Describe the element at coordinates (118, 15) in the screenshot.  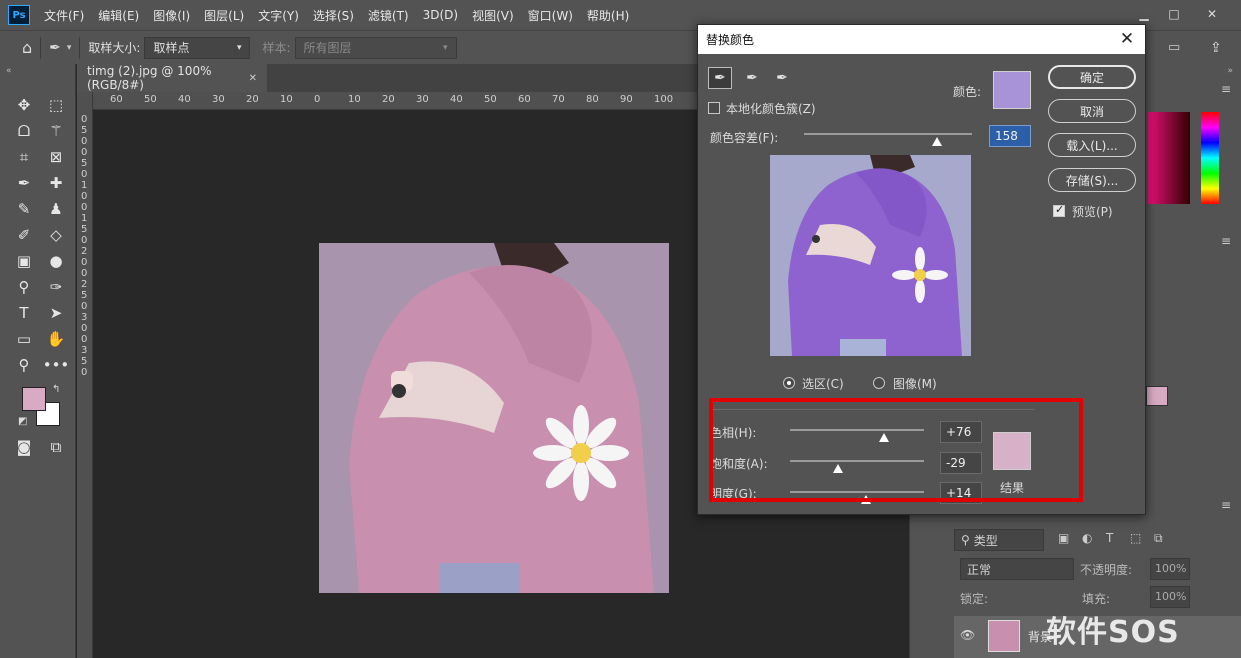
I see `menu-edit: 编辑(E)` at that location.